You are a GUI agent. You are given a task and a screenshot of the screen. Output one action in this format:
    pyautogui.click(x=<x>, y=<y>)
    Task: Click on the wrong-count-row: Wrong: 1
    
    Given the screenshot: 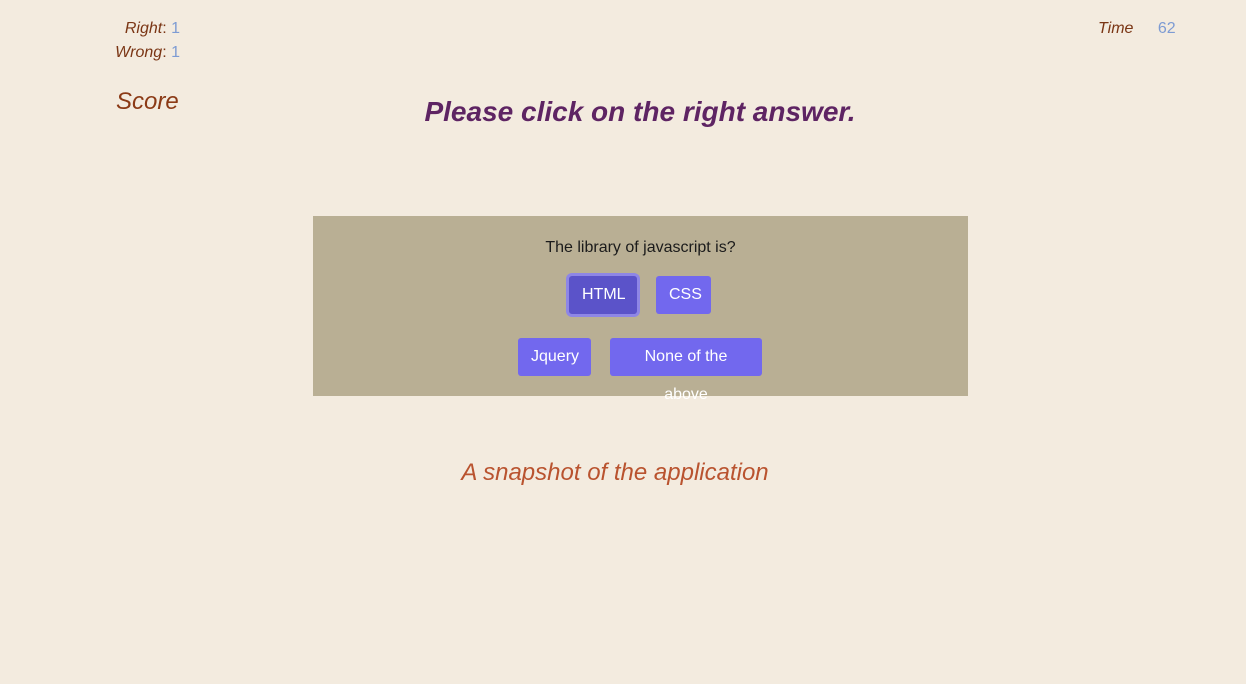 What is the action you would take?
    pyautogui.click(x=90, y=53)
    